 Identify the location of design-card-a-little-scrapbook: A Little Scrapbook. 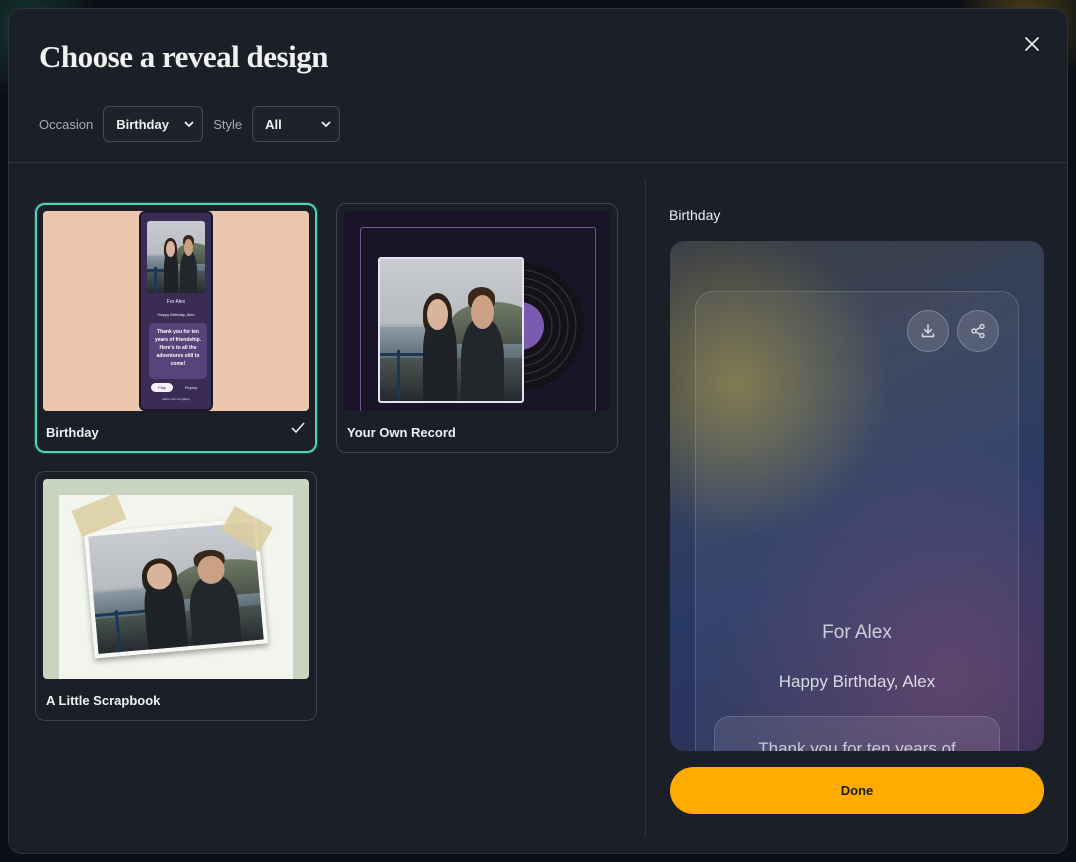
(176, 596).